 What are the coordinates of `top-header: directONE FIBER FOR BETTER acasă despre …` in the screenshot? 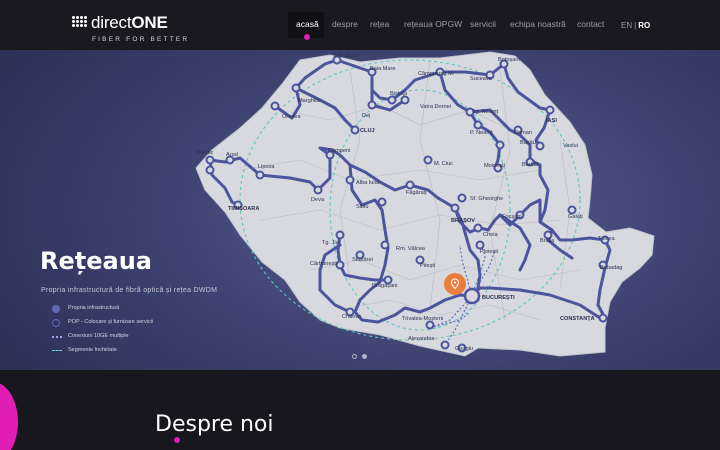 It's located at (360, 25).